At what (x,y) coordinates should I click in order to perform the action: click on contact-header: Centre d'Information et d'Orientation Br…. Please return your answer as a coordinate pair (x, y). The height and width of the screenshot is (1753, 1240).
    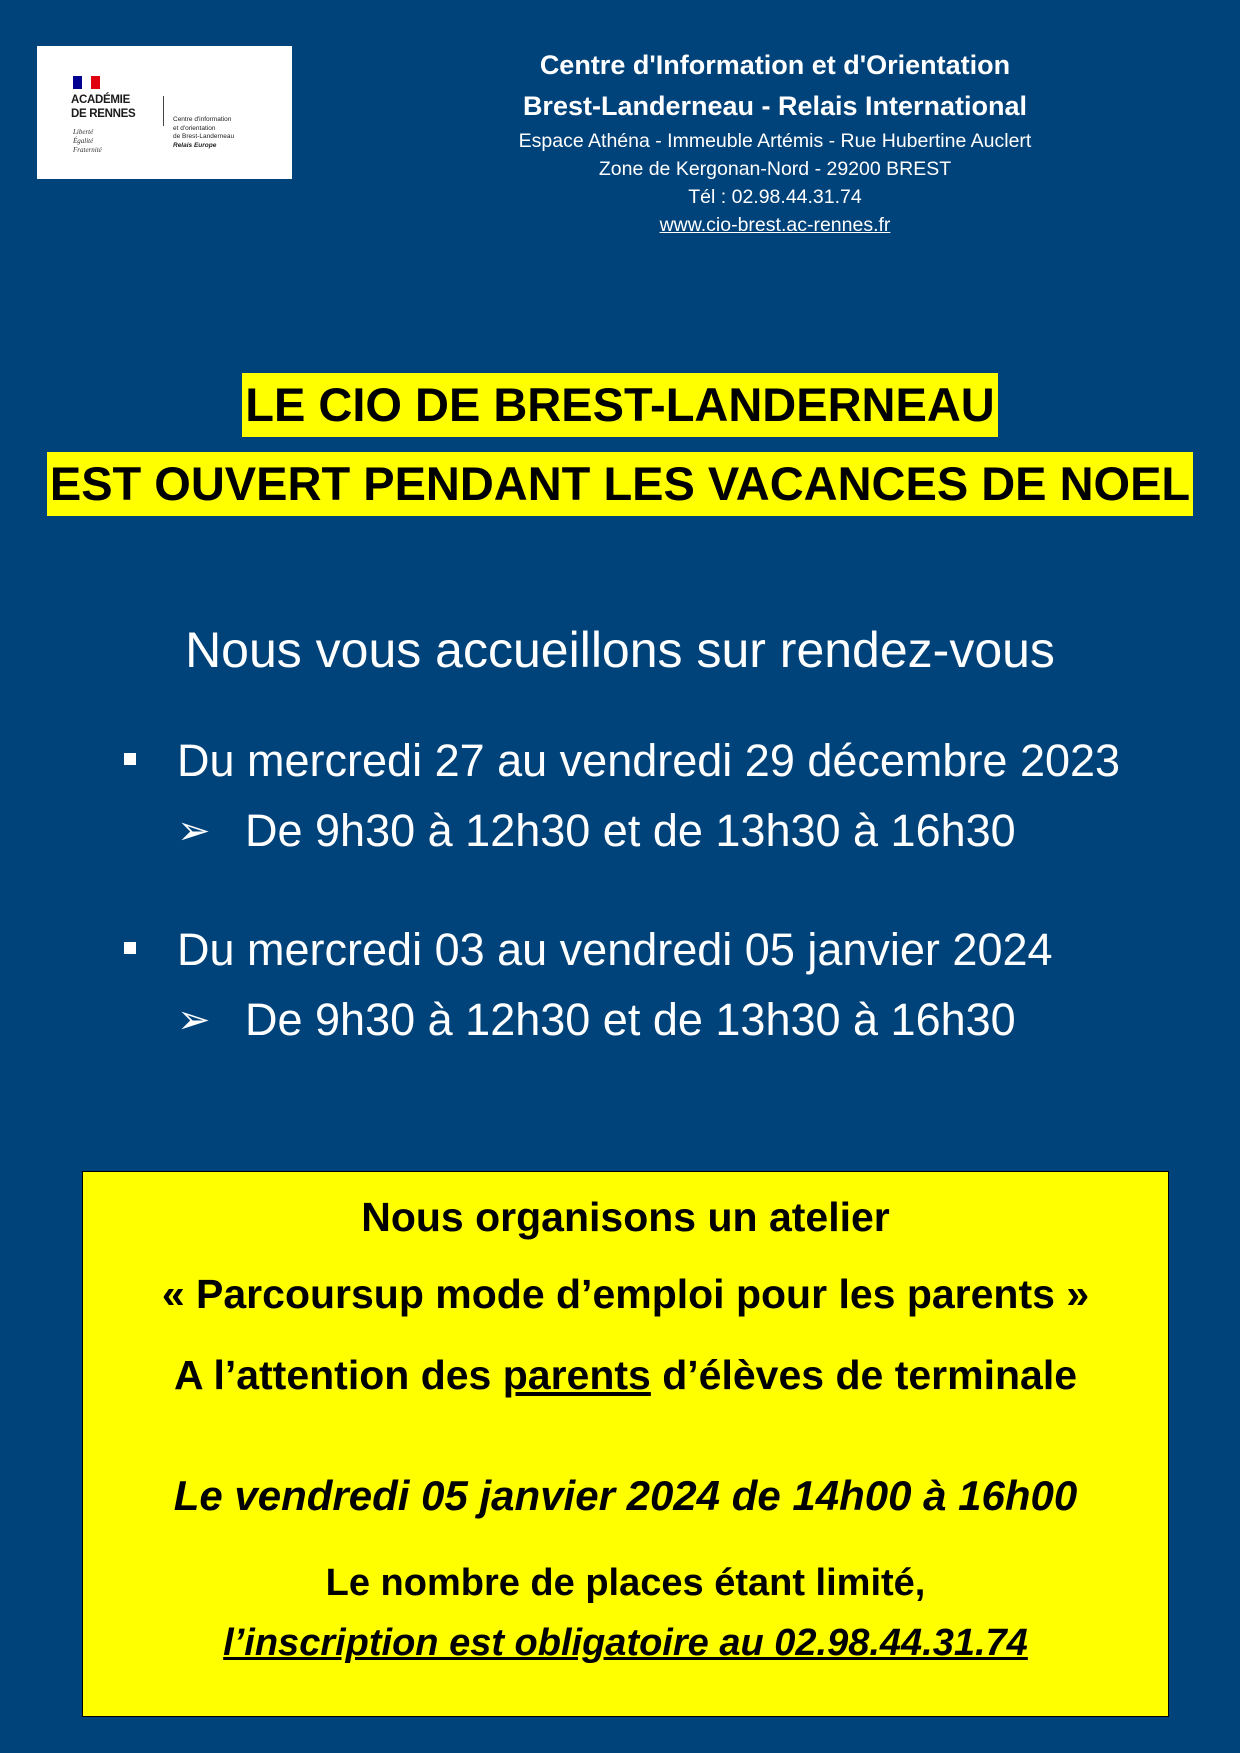
    Looking at the image, I should click on (775, 142).